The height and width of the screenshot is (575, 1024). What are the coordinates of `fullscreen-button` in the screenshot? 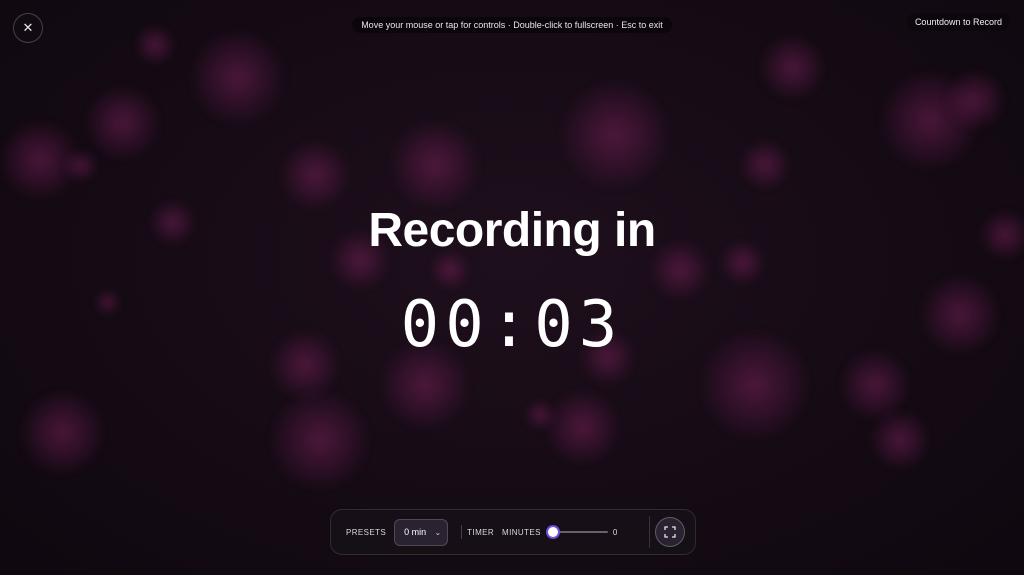 It's located at (670, 532).